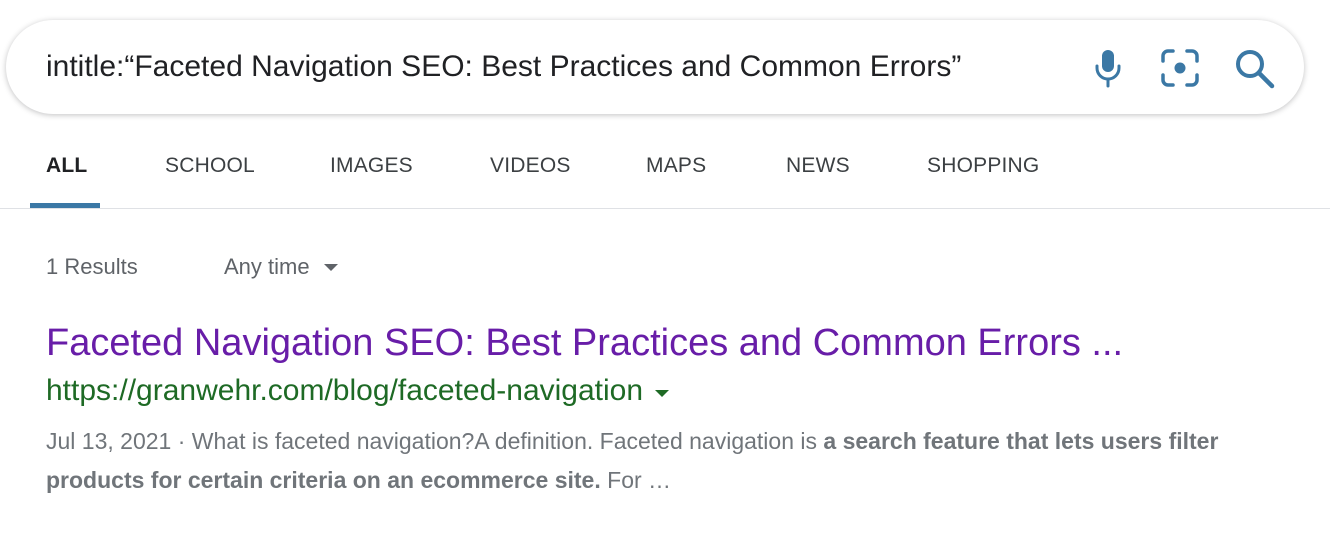  What do you see at coordinates (210, 166) in the screenshot?
I see `tab-school: SCHOOL` at bounding box center [210, 166].